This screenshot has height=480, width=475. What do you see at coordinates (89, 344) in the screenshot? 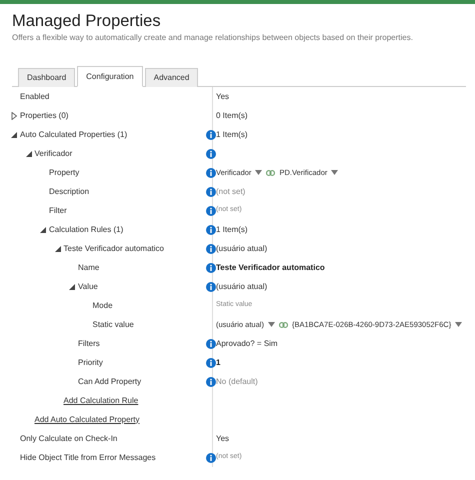
I see `property-label: Filters` at bounding box center [89, 344].